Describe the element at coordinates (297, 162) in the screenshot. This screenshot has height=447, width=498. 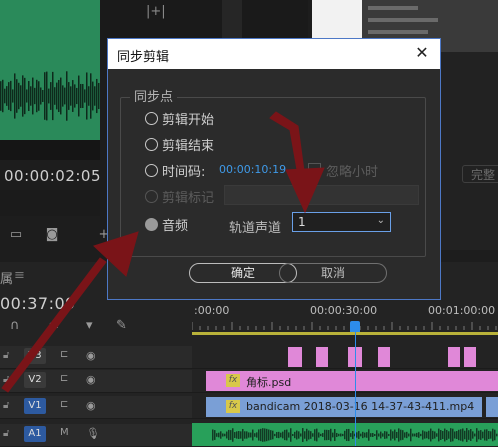
I see `arrow-to-track-select` at that location.